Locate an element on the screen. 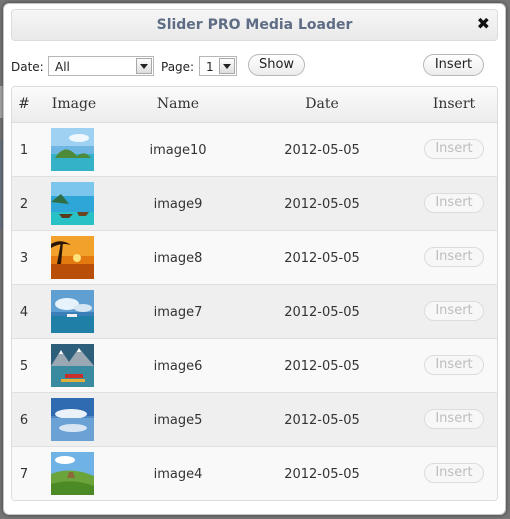 Image resolution: width=510 pixels, height=519 pixels. row-number: 7 is located at coordinates (24, 474).